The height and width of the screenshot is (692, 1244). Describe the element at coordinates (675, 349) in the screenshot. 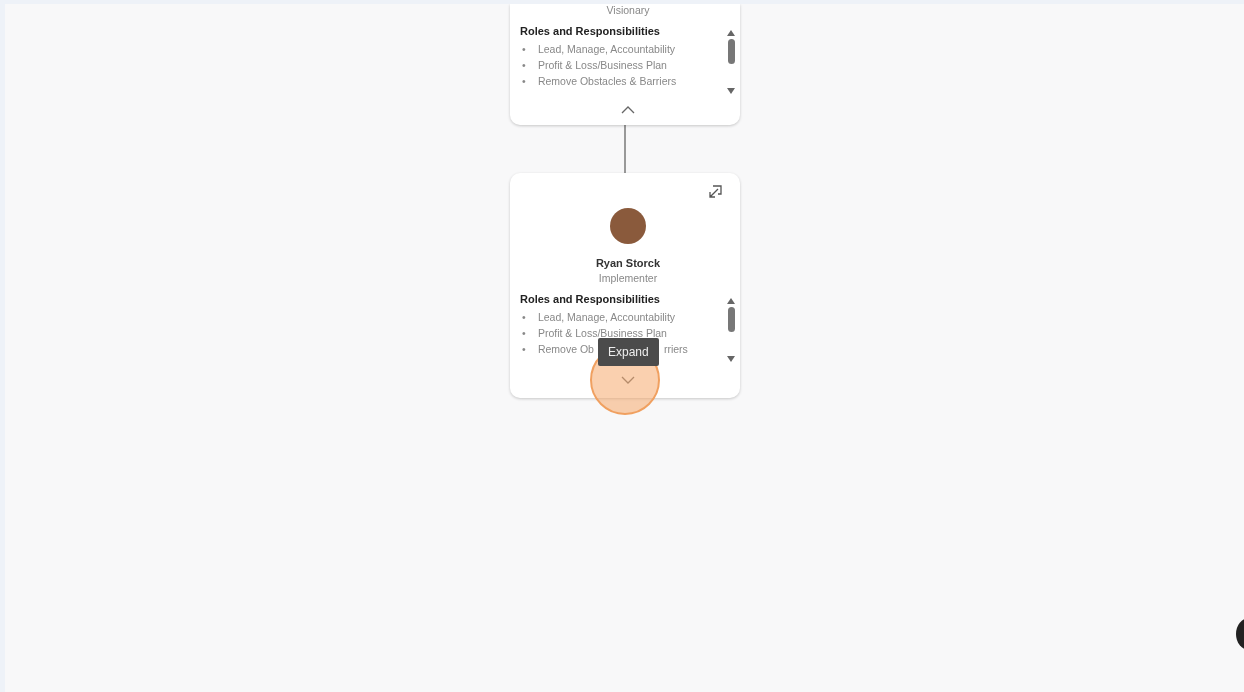

I see `responsibility-item: rriers` at that location.